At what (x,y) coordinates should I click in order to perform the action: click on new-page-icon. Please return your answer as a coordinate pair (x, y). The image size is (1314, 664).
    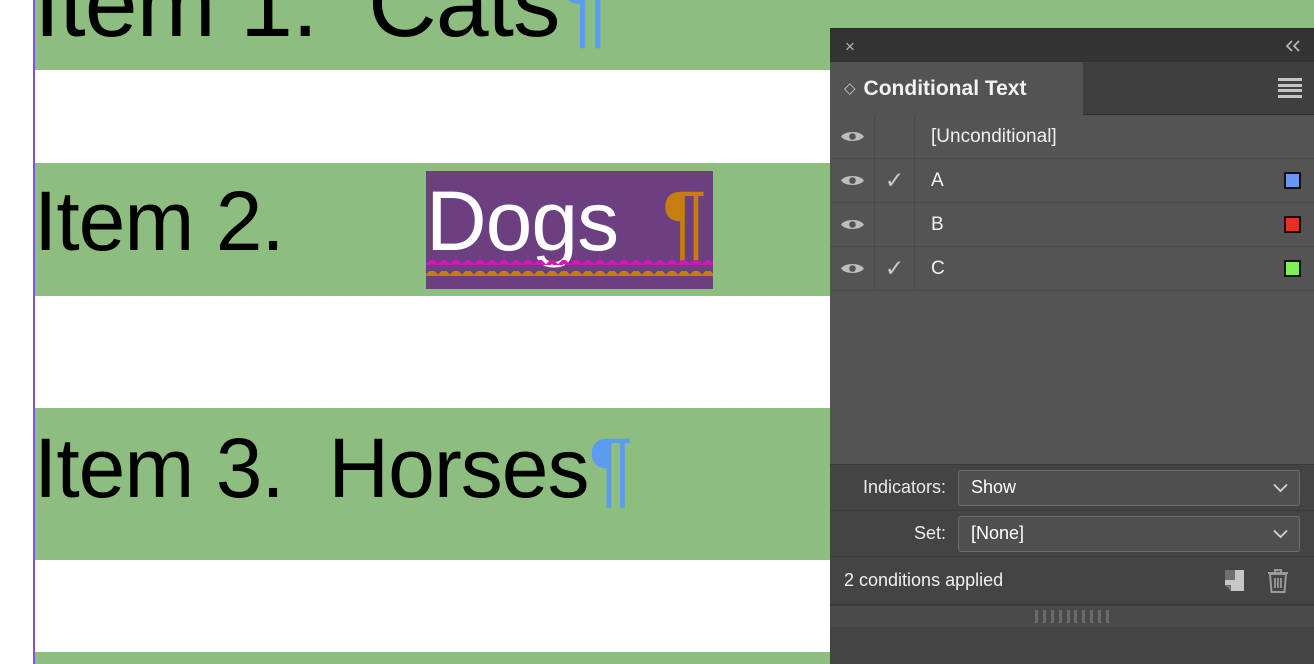
    Looking at the image, I should click on (1234, 580).